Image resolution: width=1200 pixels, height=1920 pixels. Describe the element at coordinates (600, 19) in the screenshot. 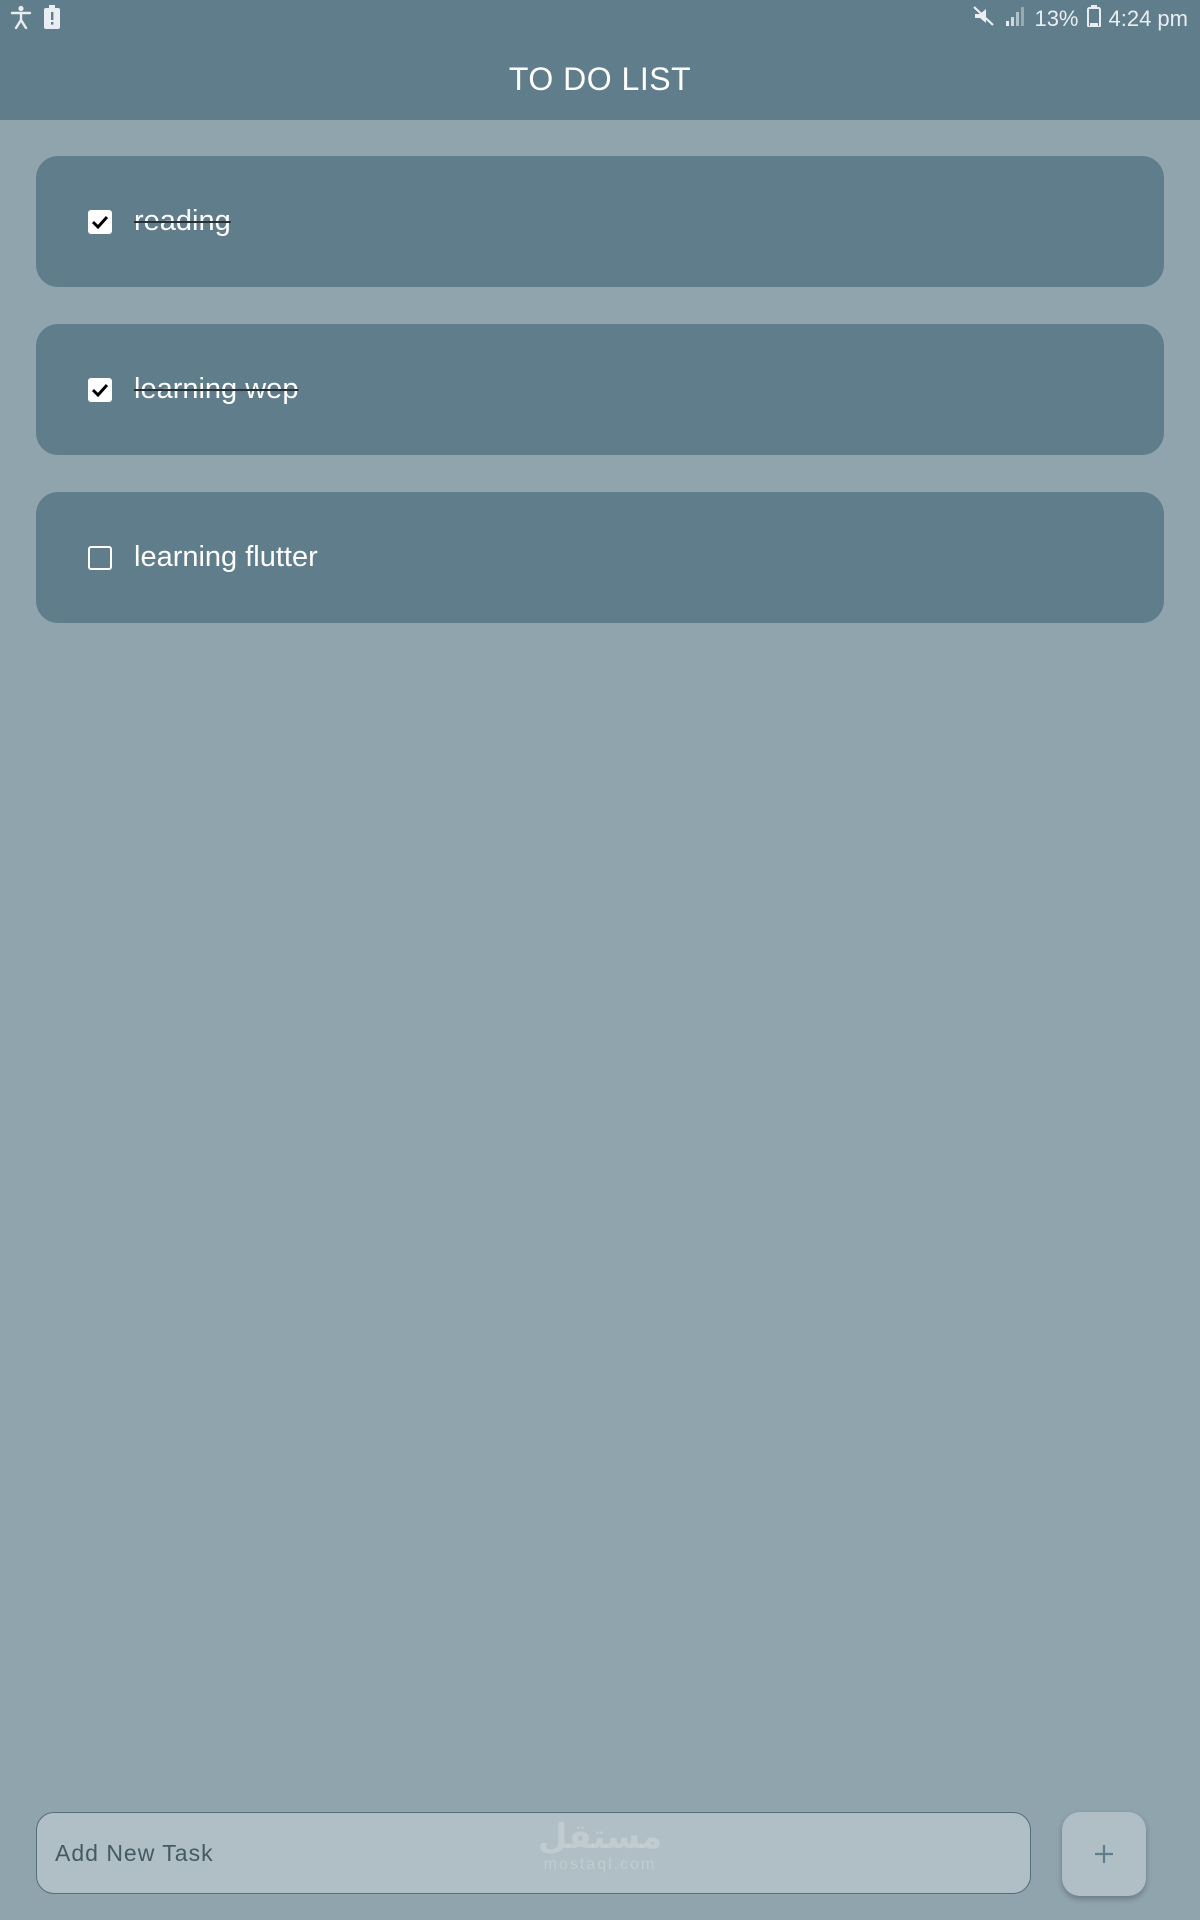

I see `status-bar: 13% 4:24 pm` at that location.